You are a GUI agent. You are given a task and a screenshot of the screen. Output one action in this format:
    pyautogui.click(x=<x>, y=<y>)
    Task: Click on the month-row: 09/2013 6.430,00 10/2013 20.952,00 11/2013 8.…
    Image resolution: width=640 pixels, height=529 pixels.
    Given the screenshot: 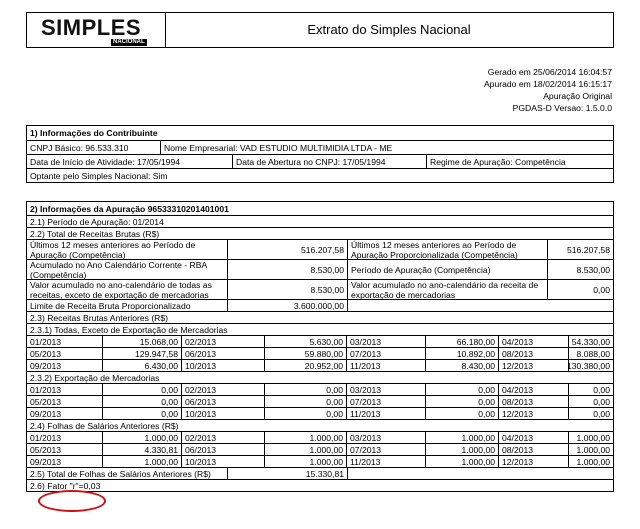 What is the action you would take?
    pyautogui.click(x=320, y=365)
    